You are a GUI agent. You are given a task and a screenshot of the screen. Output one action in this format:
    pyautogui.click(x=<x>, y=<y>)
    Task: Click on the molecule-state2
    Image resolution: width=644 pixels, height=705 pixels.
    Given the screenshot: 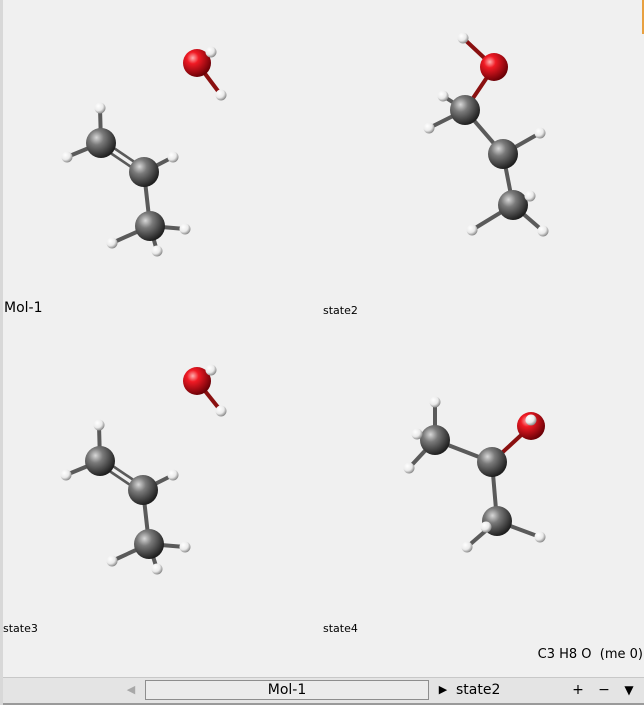 What is the action you would take?
    pyautogui.click(x=486, y=134)
    